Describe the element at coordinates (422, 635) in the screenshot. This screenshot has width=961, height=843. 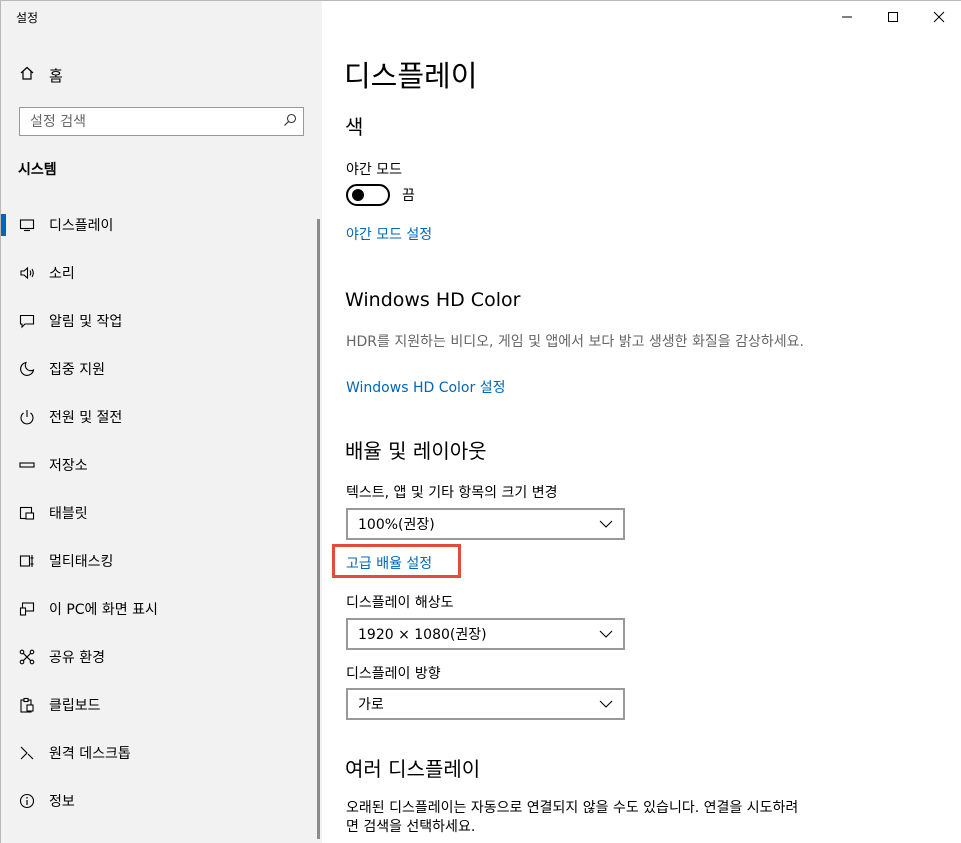
I see `resolution-value: 1920 × 1080(권장)` at that location.